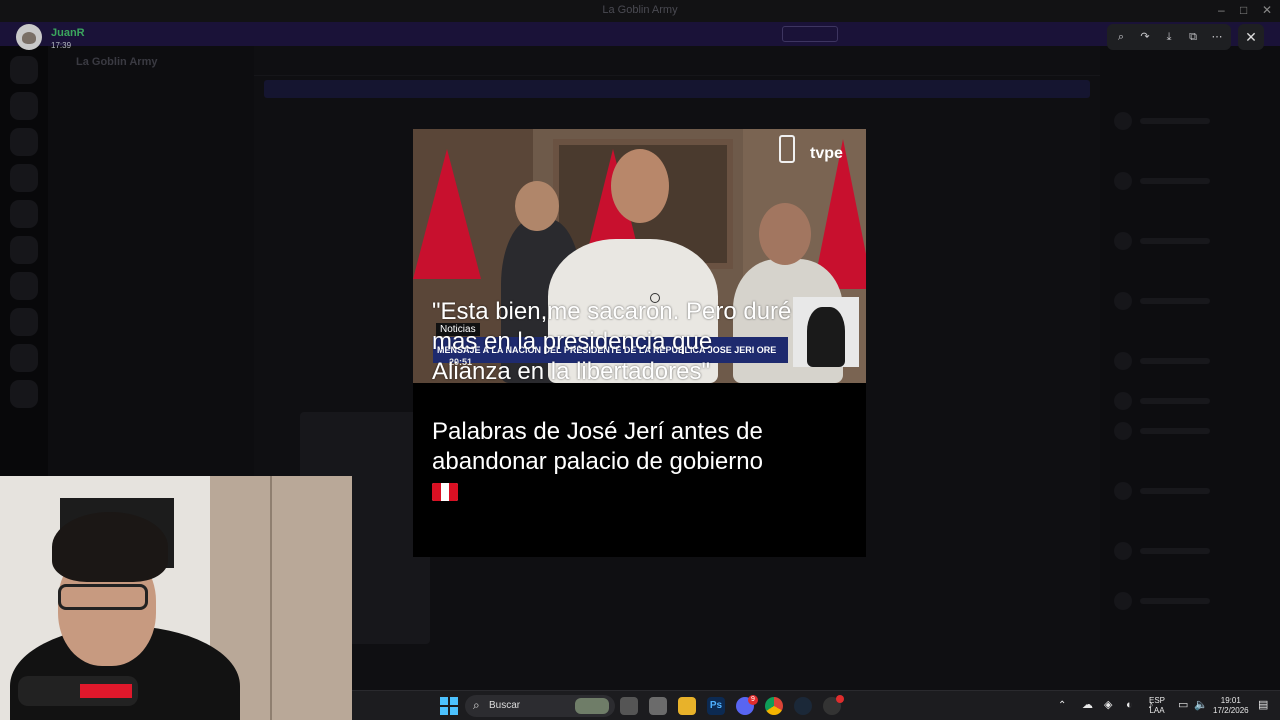 Image resolution: width=1280 pixels, height=720 pixels. I want to click on window-title: La Goblin Army, so click(640, 10).